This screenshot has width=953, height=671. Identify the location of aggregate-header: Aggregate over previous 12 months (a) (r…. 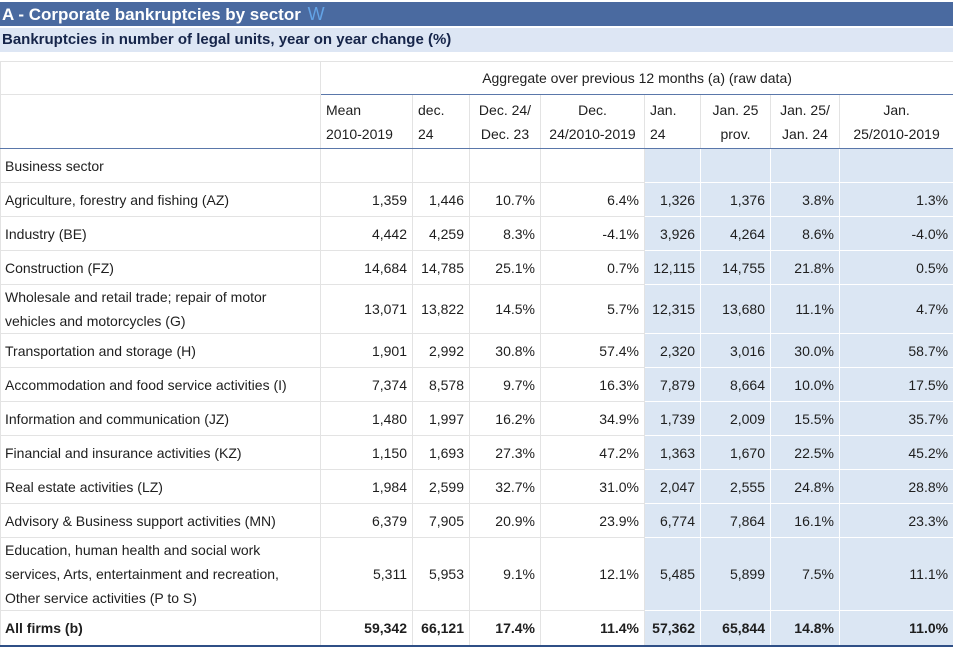
(636, 78).